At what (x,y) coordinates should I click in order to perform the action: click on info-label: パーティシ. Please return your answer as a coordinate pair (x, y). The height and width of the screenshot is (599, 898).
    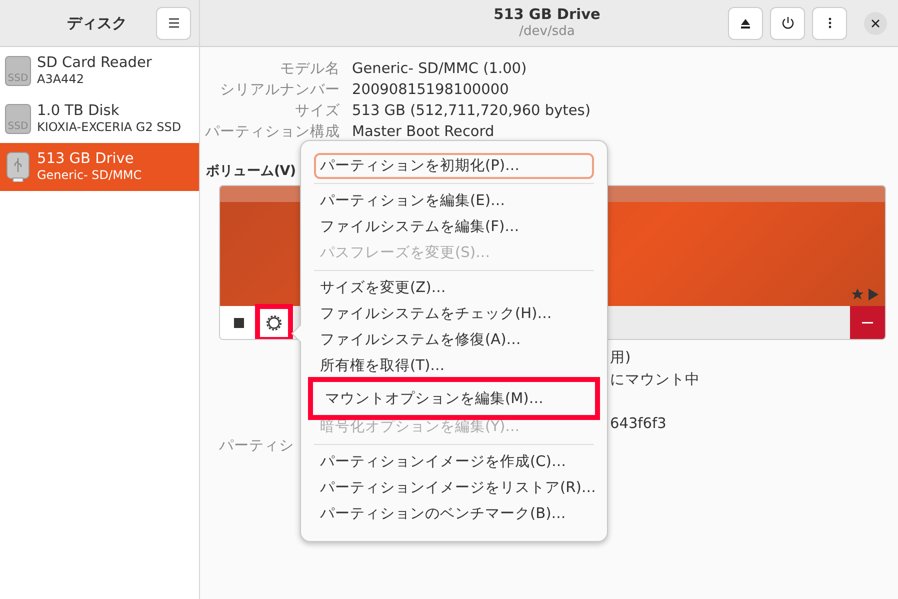
    Looking at the image, I should click on (256, 446).